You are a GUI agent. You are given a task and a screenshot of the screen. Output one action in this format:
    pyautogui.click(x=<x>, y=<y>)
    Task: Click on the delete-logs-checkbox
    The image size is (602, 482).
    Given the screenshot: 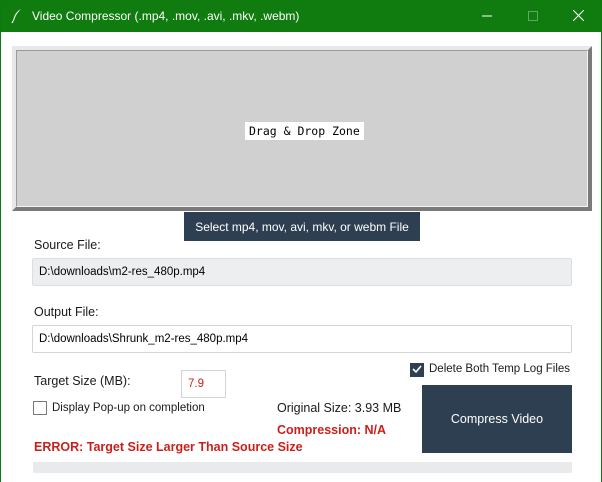 What is the action you would take?
    pyautogui.click(x=417, y=370)
    